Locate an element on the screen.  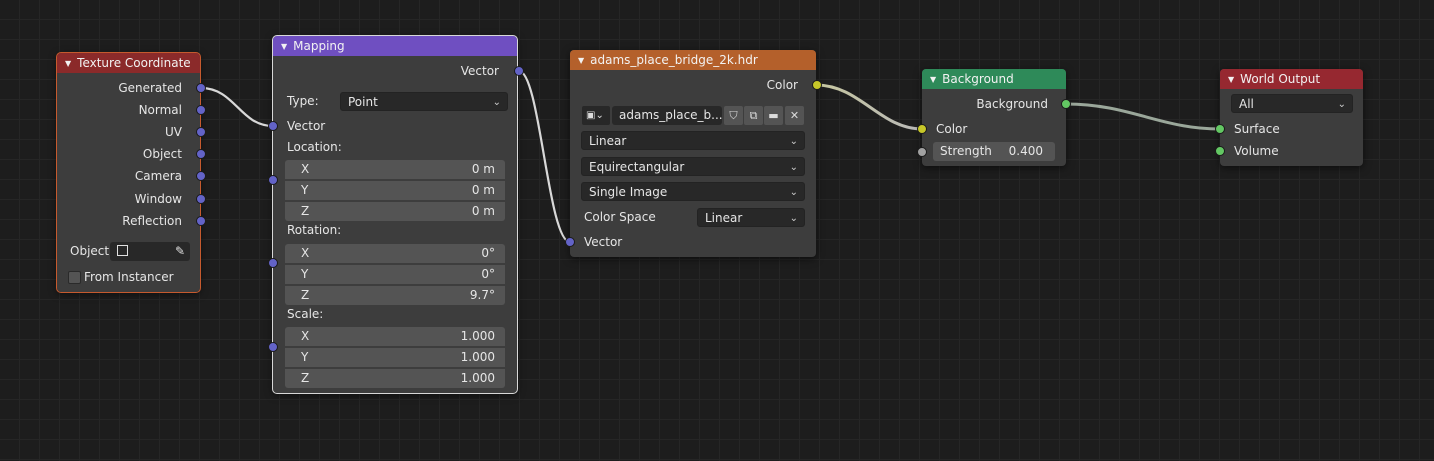
location-socket is located at coordinates (273, 180).